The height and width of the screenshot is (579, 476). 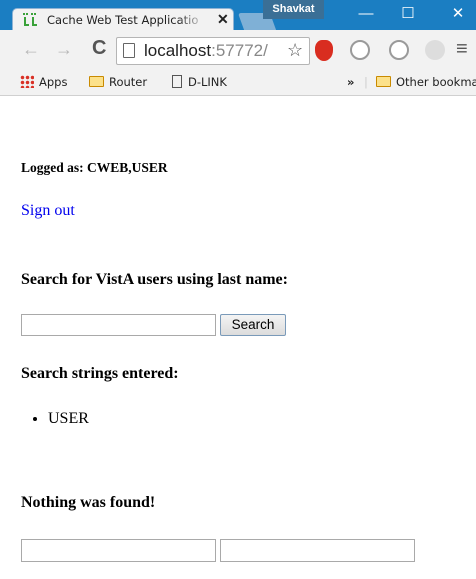 What do you see at coordinates (100, 373) in the screenshot?
I see `search-strings-heading: Search strings entered:` at bounding box center [100, 373].